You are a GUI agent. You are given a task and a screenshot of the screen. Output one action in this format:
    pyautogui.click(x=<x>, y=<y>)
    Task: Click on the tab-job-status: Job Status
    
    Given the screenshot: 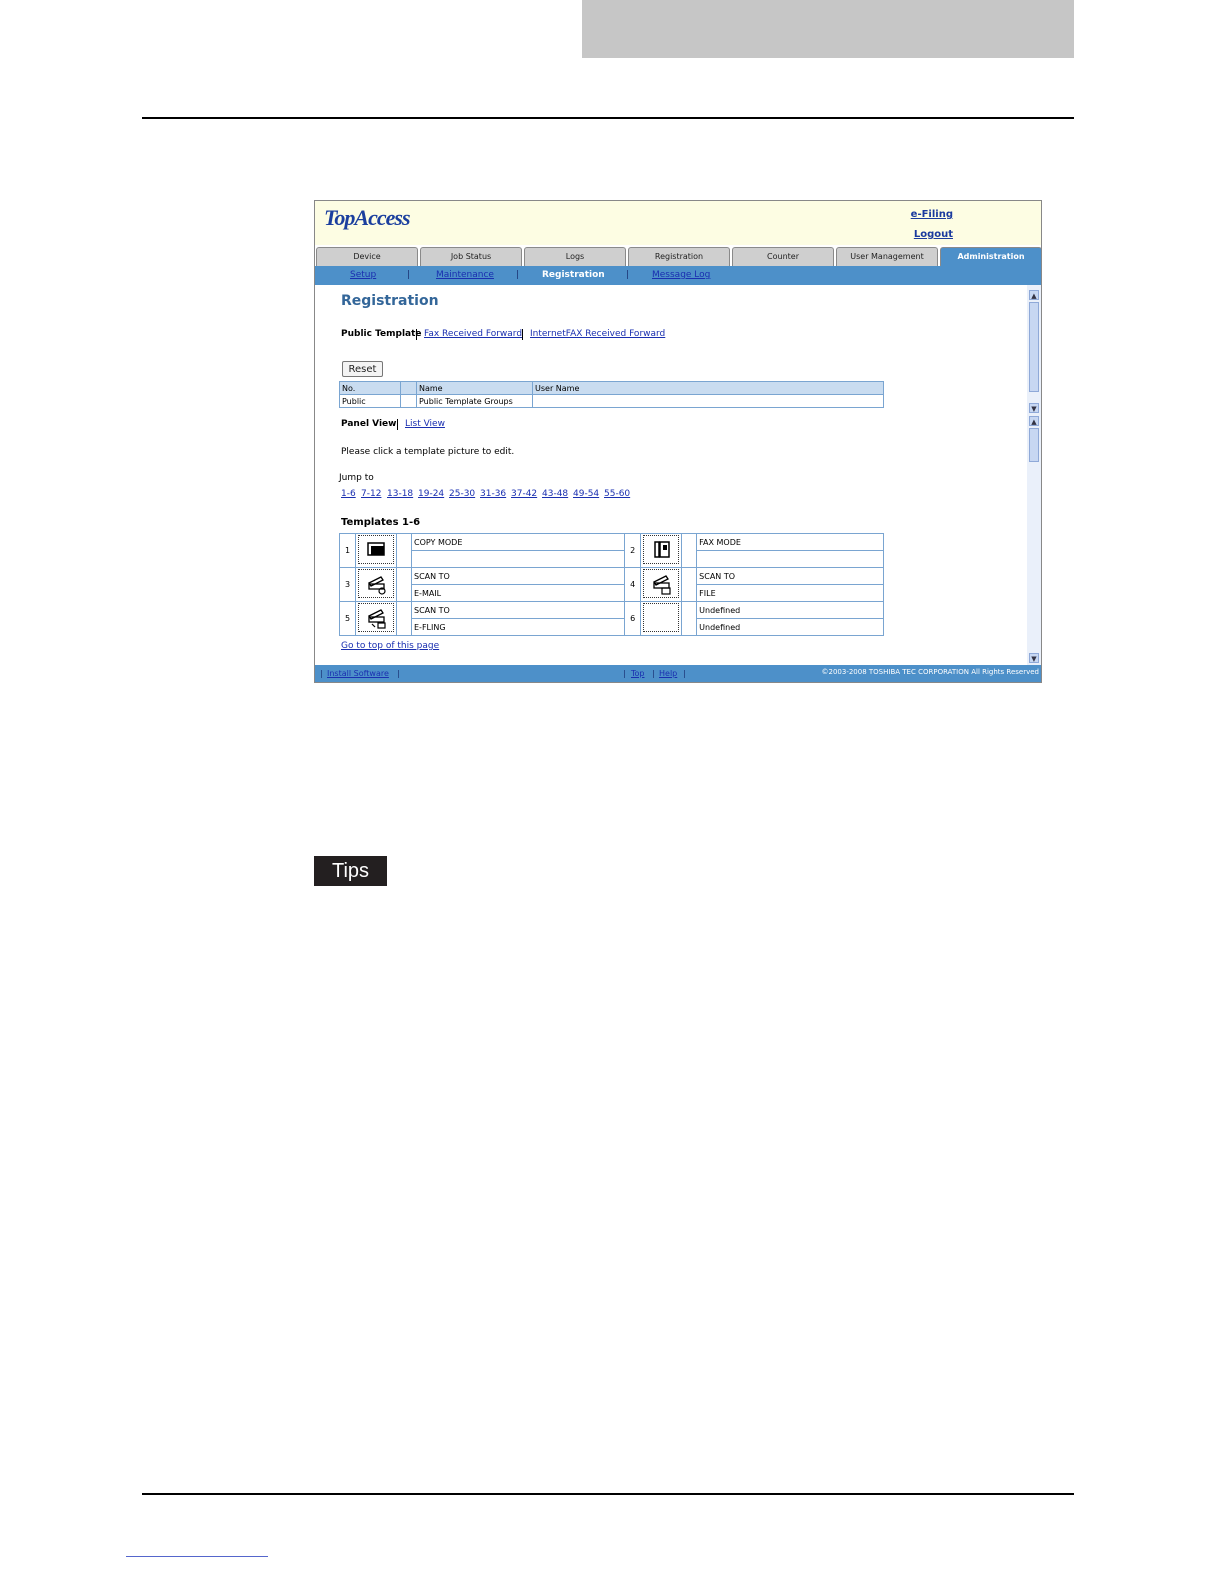 What is the action you would take?
    pyautogui.click(x=471, y=256)
    